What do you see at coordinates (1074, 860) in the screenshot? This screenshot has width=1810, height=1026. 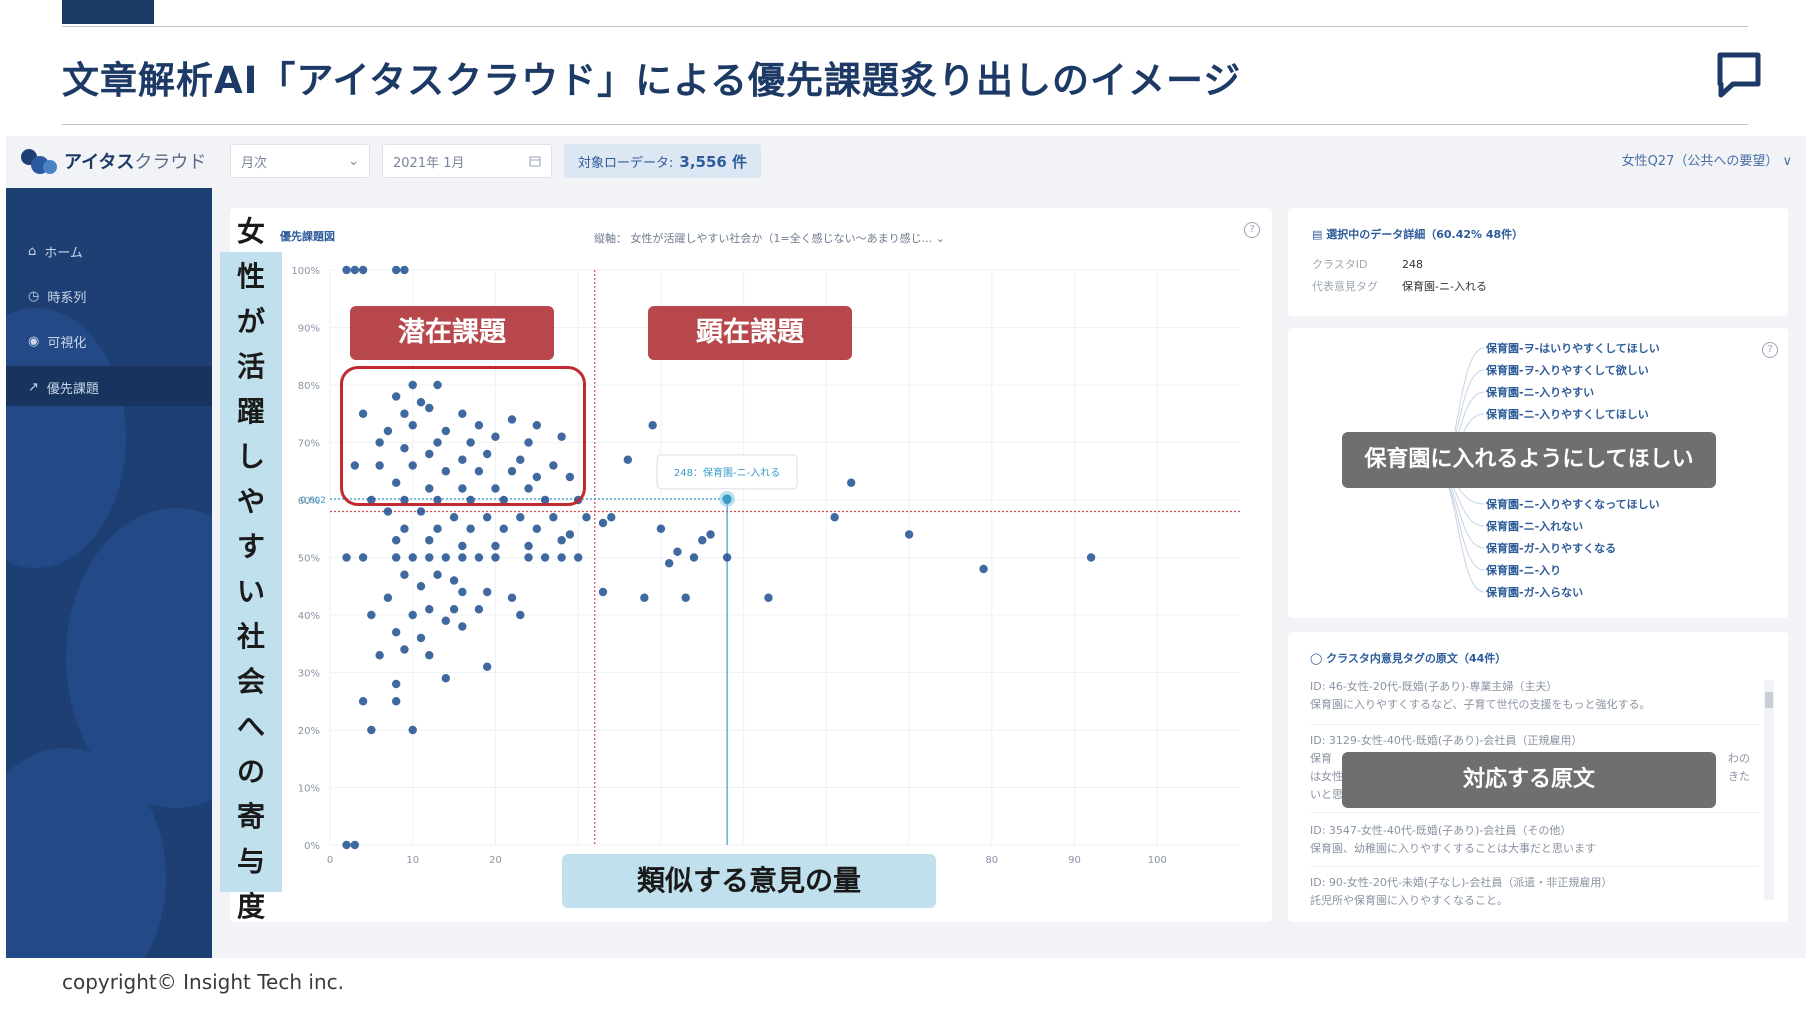 I see `x-tick-label: 90` at bounding box center [1074, 860].